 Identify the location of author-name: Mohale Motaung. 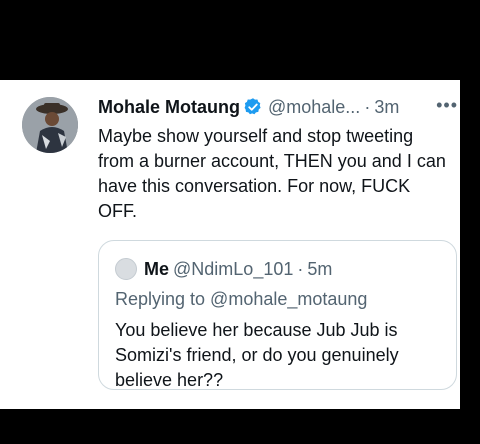
(169, 107).